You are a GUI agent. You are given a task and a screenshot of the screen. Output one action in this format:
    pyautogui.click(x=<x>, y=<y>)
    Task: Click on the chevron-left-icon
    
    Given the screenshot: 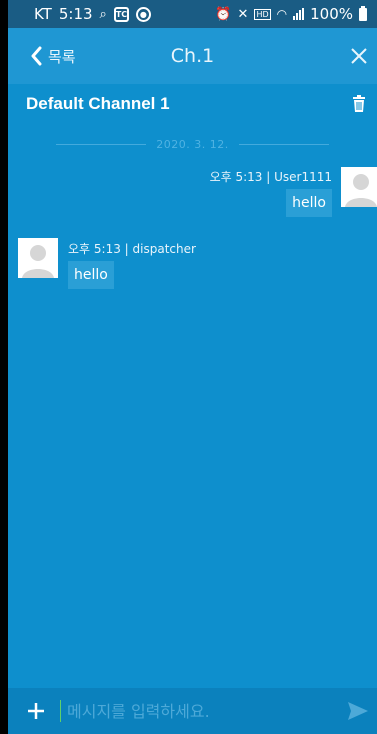 What is the action you would take?
    pyautogui.click(x=36, y=56)
    